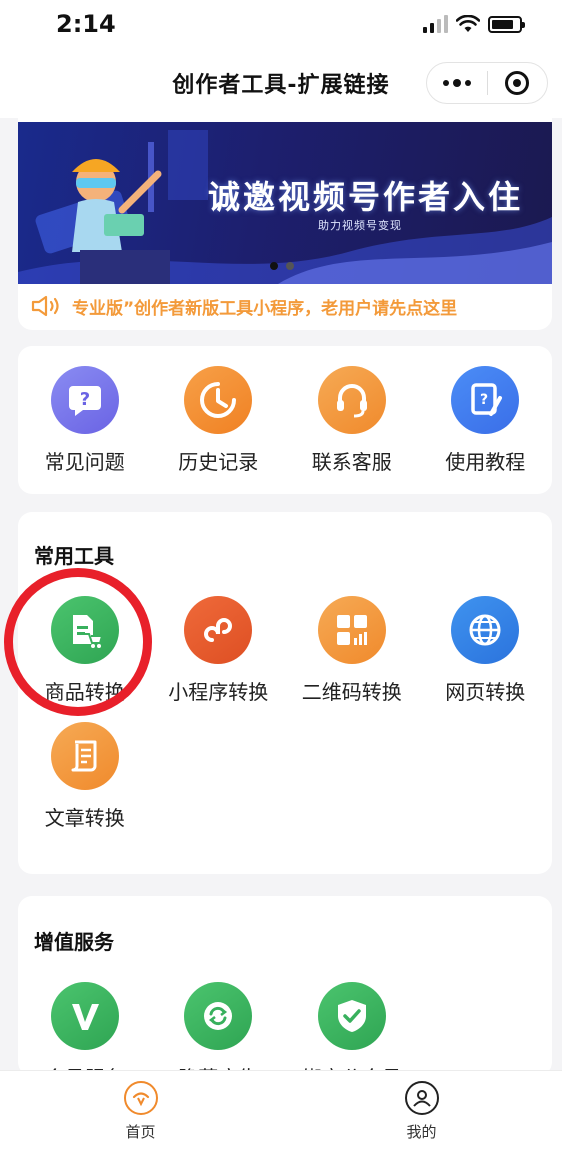 The image size is (562, 1170). I want to click on status-time: 2:14, so click(86, 24).